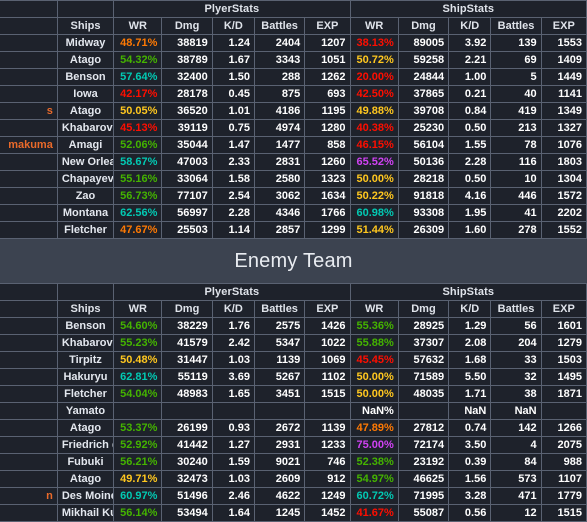 This screenshot has width=587, height=522. I want to click on group-header-player-stats: PlyerStats, so click(232, 9).